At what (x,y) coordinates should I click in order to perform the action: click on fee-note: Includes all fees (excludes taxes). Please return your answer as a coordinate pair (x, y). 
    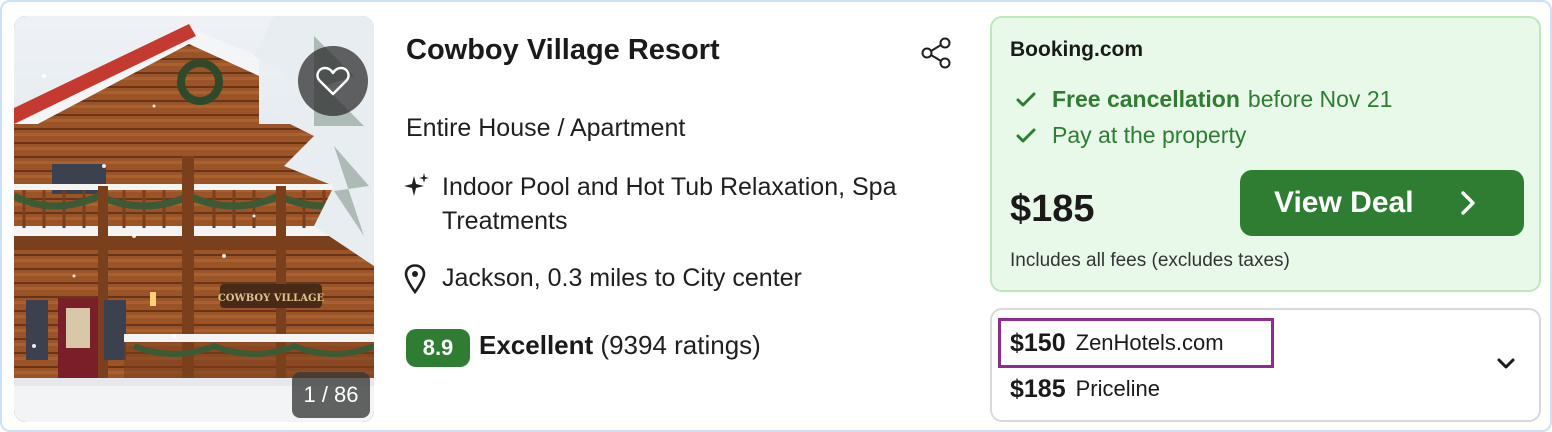
    Looking at the image, I should click on (1150, 260).